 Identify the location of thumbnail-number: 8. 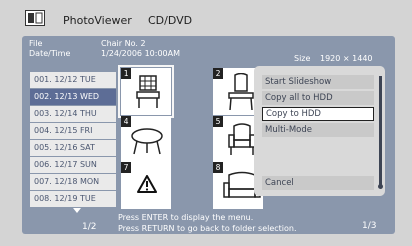
(218, 167).